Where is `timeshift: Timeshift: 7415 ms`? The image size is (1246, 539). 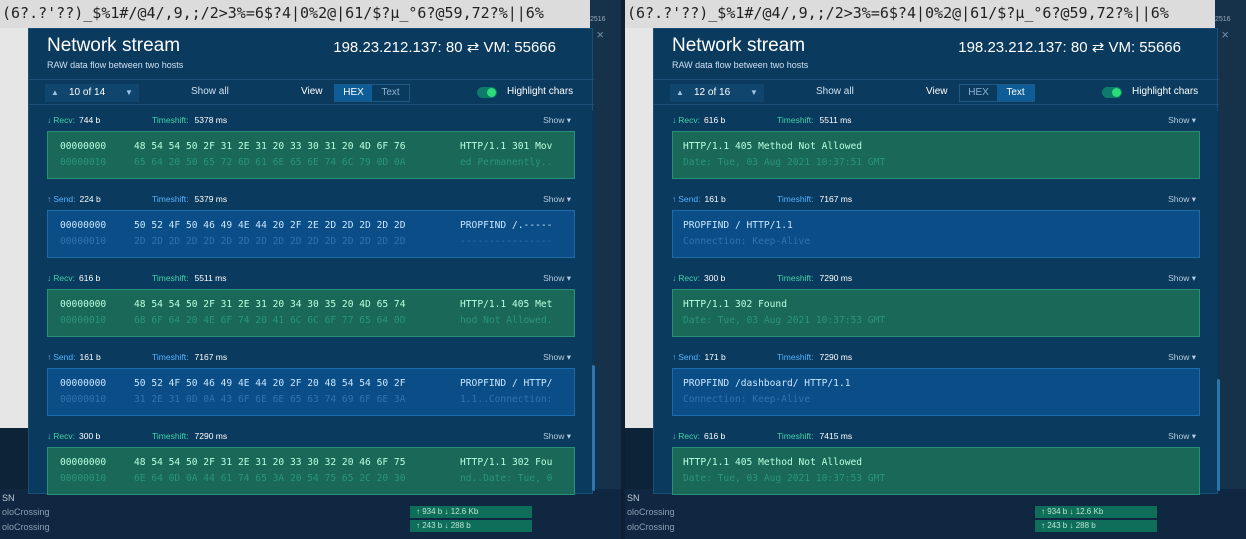
timeshift: Timeshift: 7415 ms is located at coordinates (814, 436).